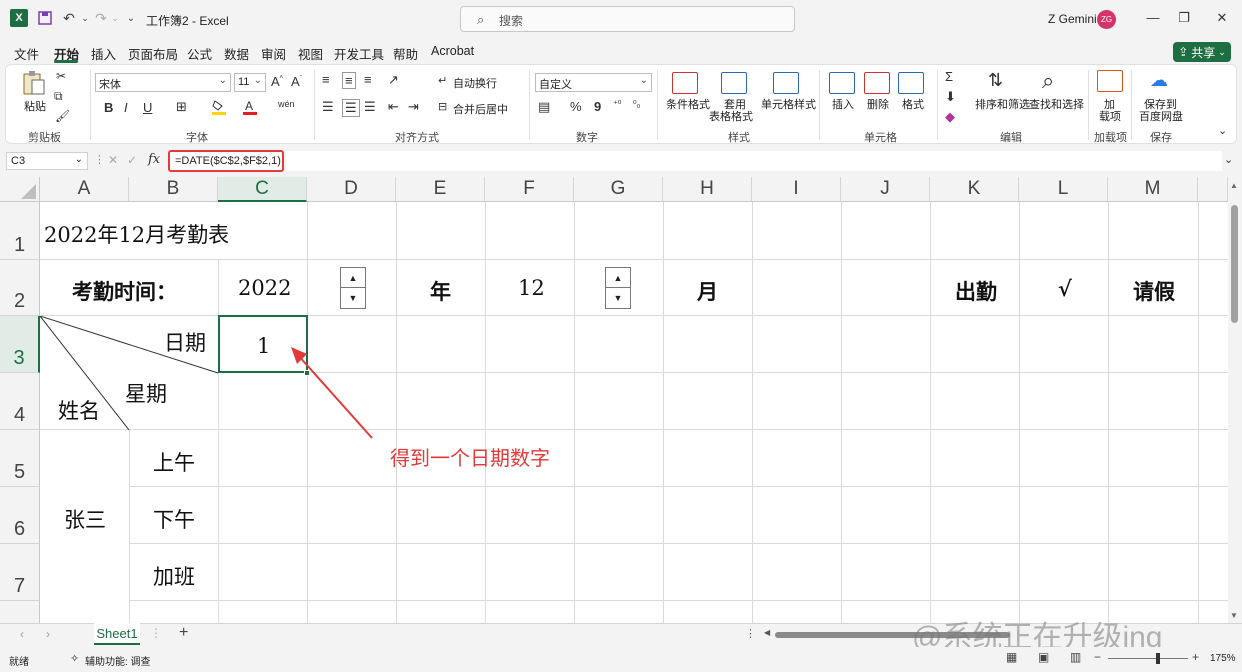  Describe the element at coordinates (597, 106) in the screenshot. I see `comma-button: 9` at that location.